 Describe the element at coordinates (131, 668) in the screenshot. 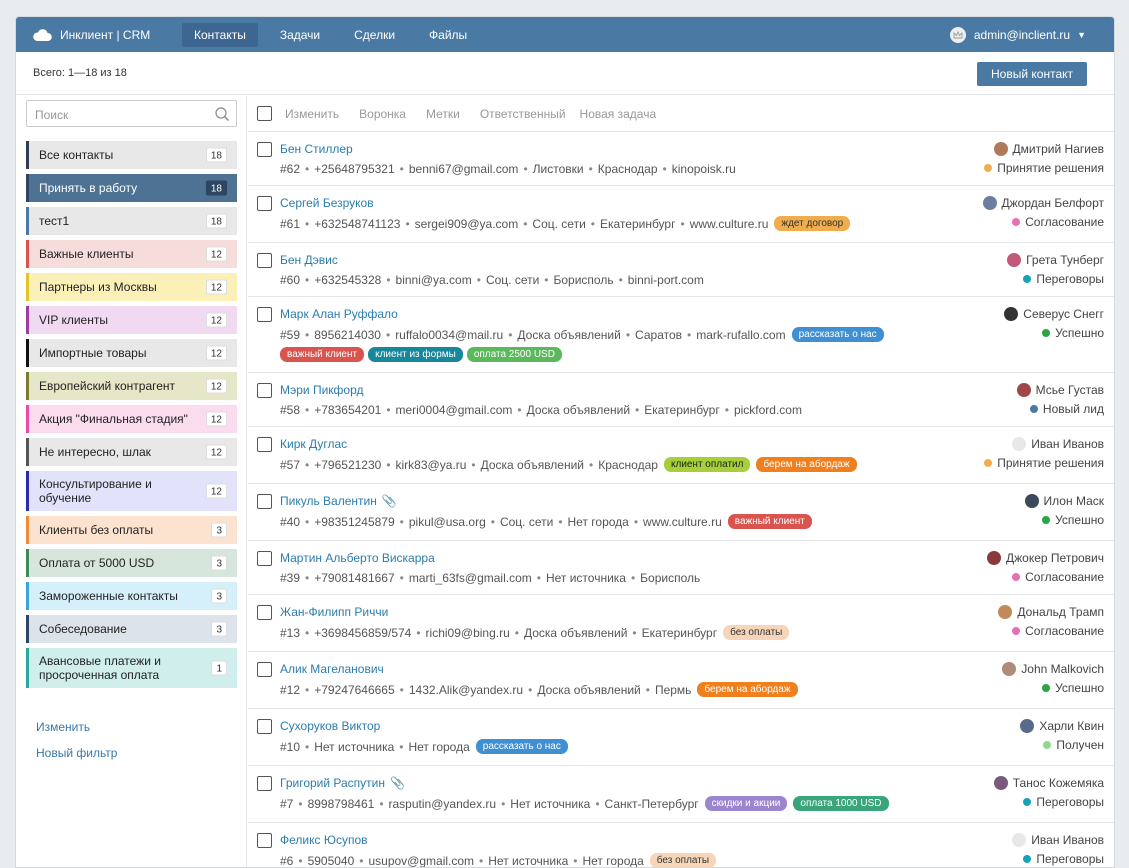

I see `filter-item: Авансовые платежи и просроченная оплата 1` at that location.